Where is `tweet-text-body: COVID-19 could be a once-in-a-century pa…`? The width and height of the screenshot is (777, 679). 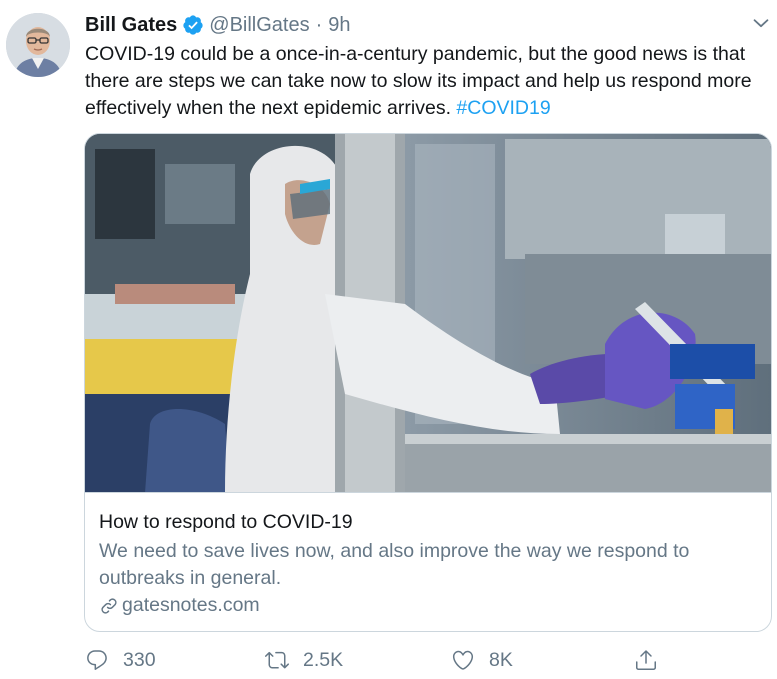 tweet-text-body: COVID-19 could be a once-in-a-century pa… is located at coordinates (418, 81).